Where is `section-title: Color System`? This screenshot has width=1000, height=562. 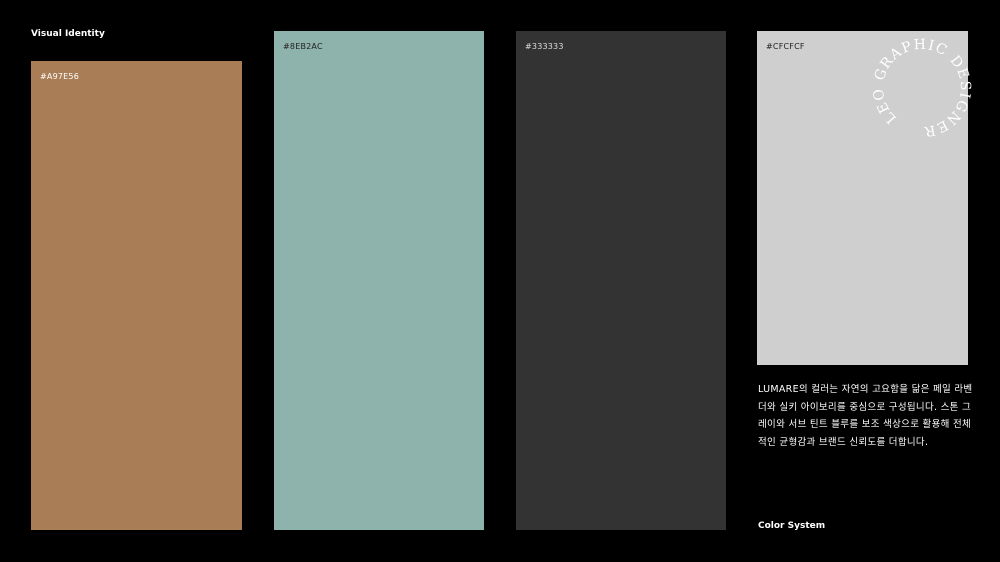
section-title: Color System is located at coordinates (792, 526).